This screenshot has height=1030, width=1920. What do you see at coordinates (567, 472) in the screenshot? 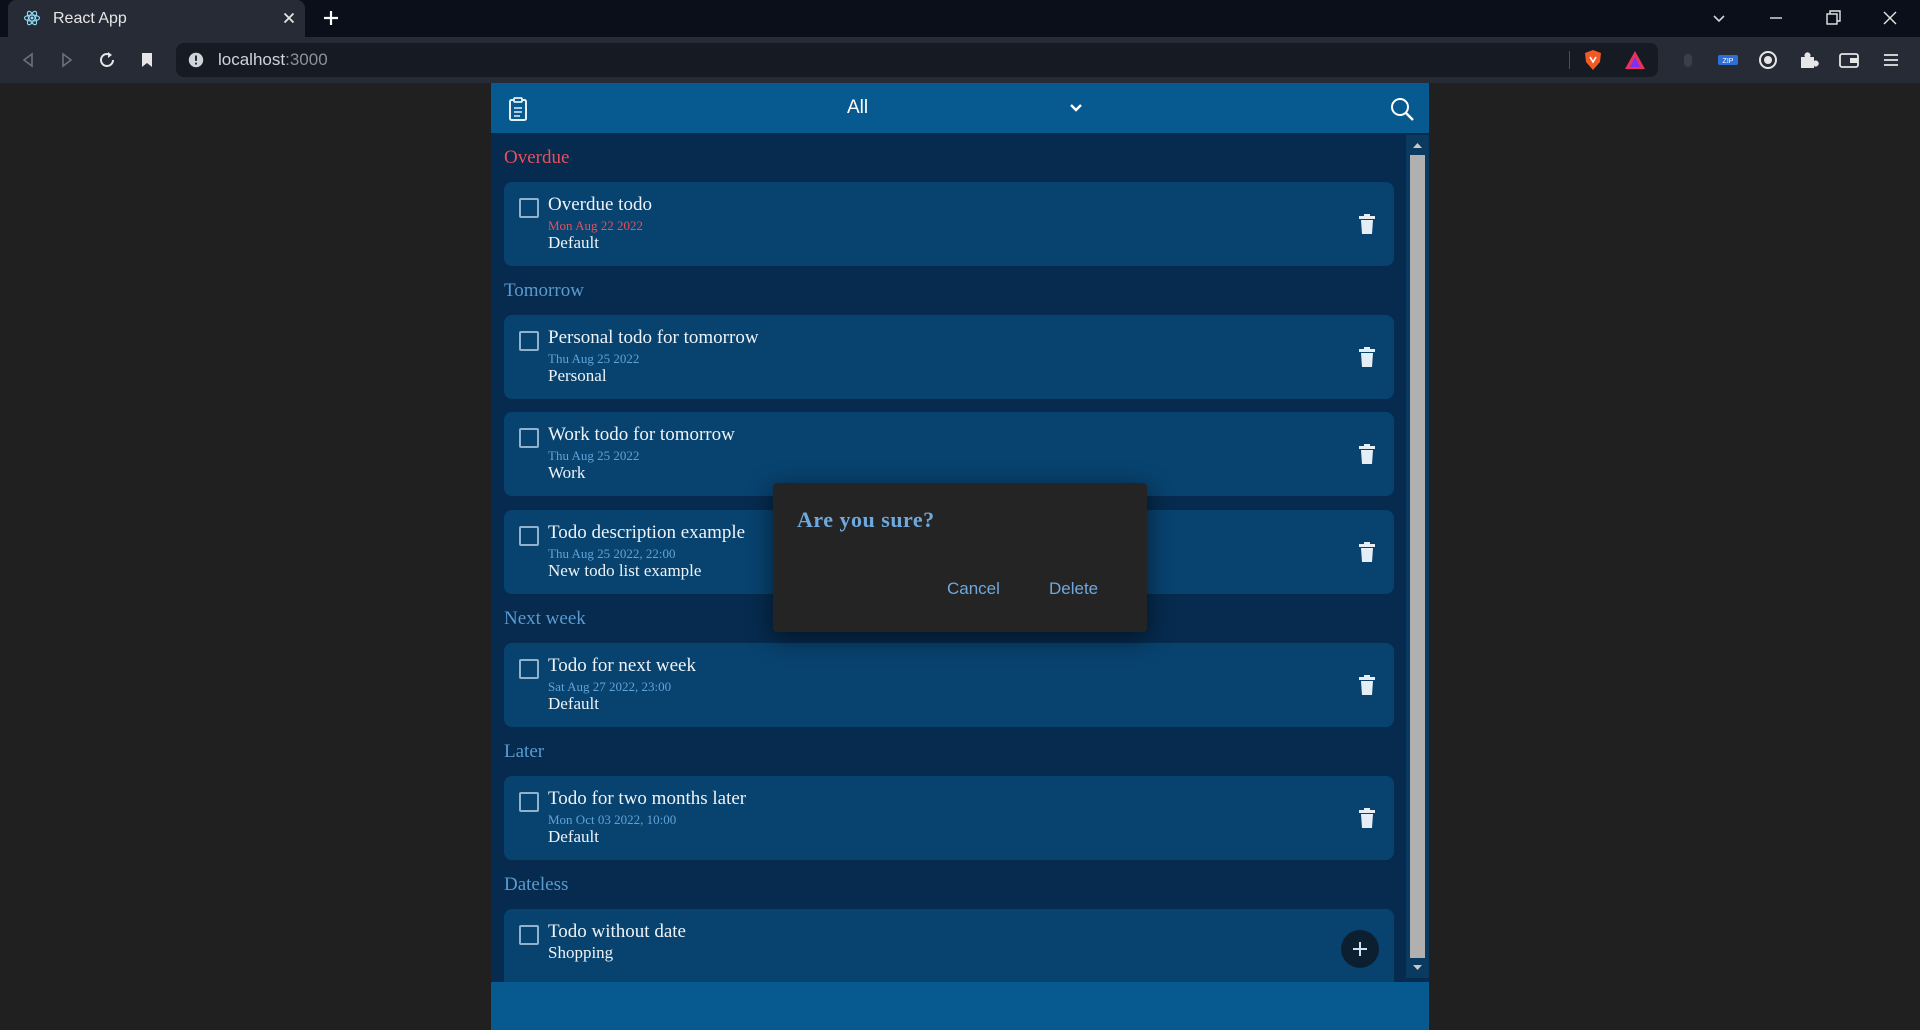
I see `todo-list-name: Work` at bounding box center [567, 472].